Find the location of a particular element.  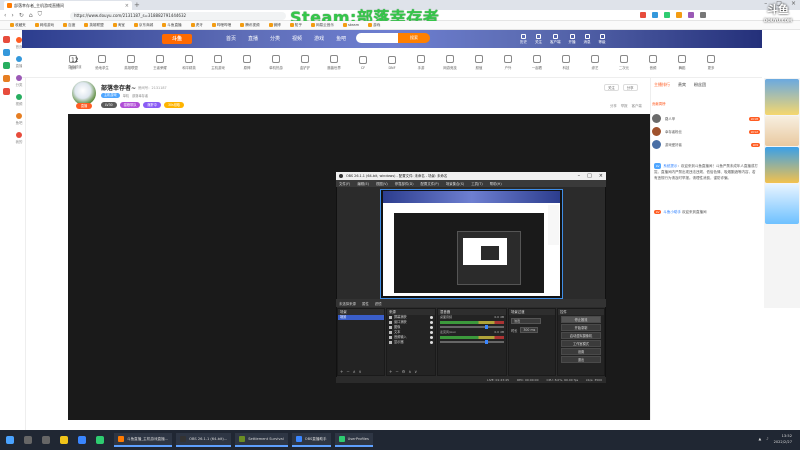

bookmark-item: 斗鱼直播 is located at coordinates (172, 25).